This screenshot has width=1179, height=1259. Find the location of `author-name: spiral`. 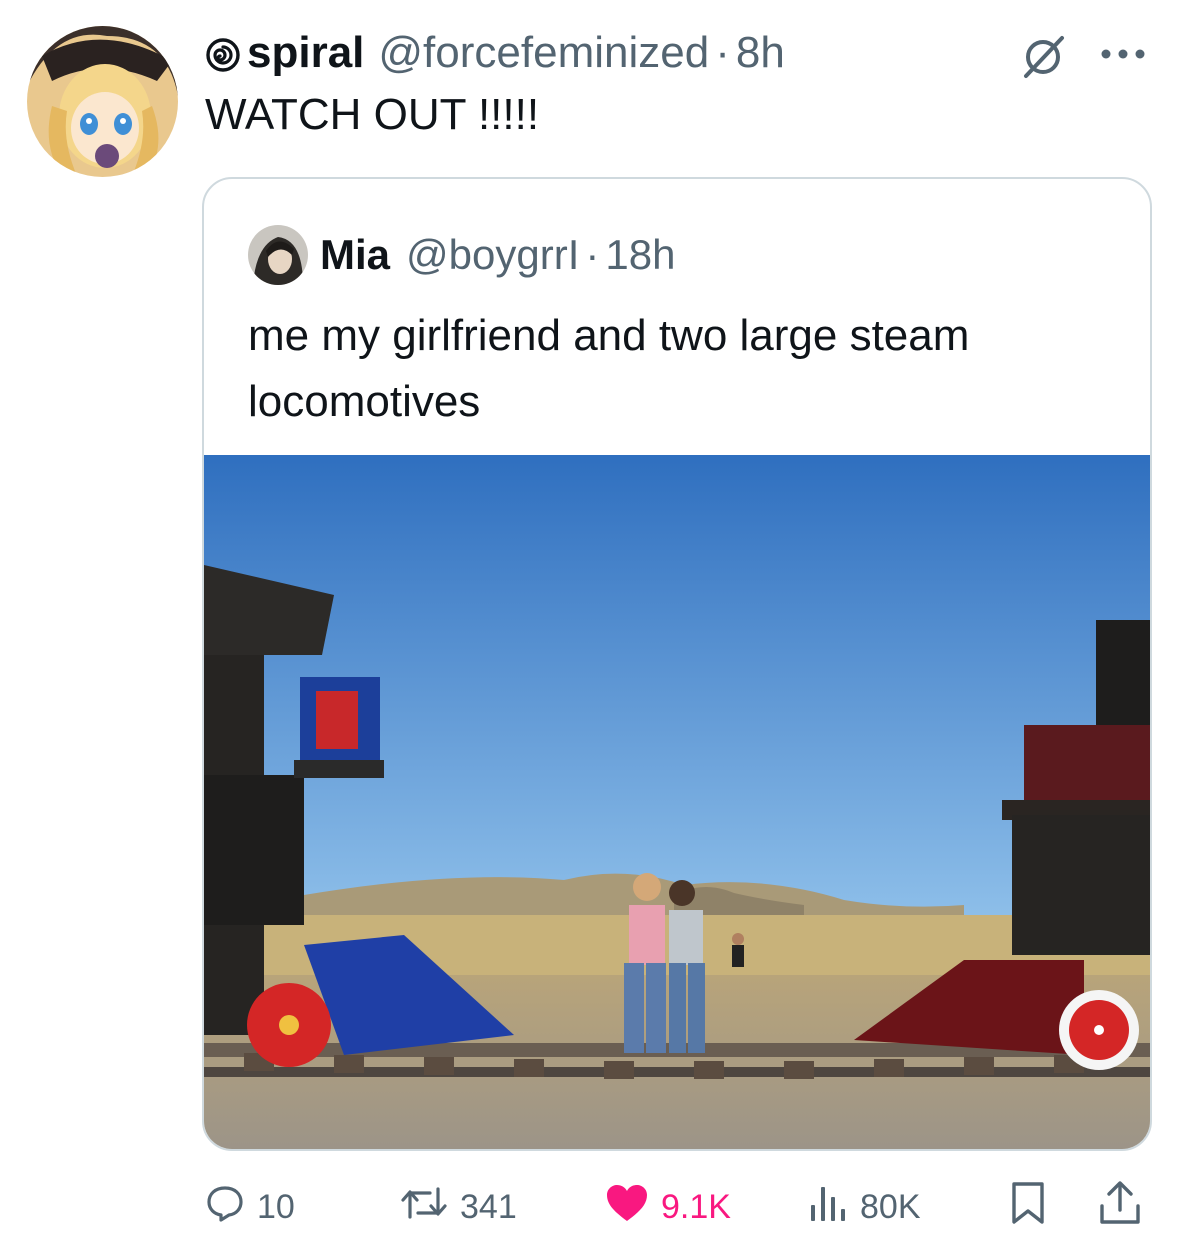

author-name: spiral is located at coordinates (284, 53).